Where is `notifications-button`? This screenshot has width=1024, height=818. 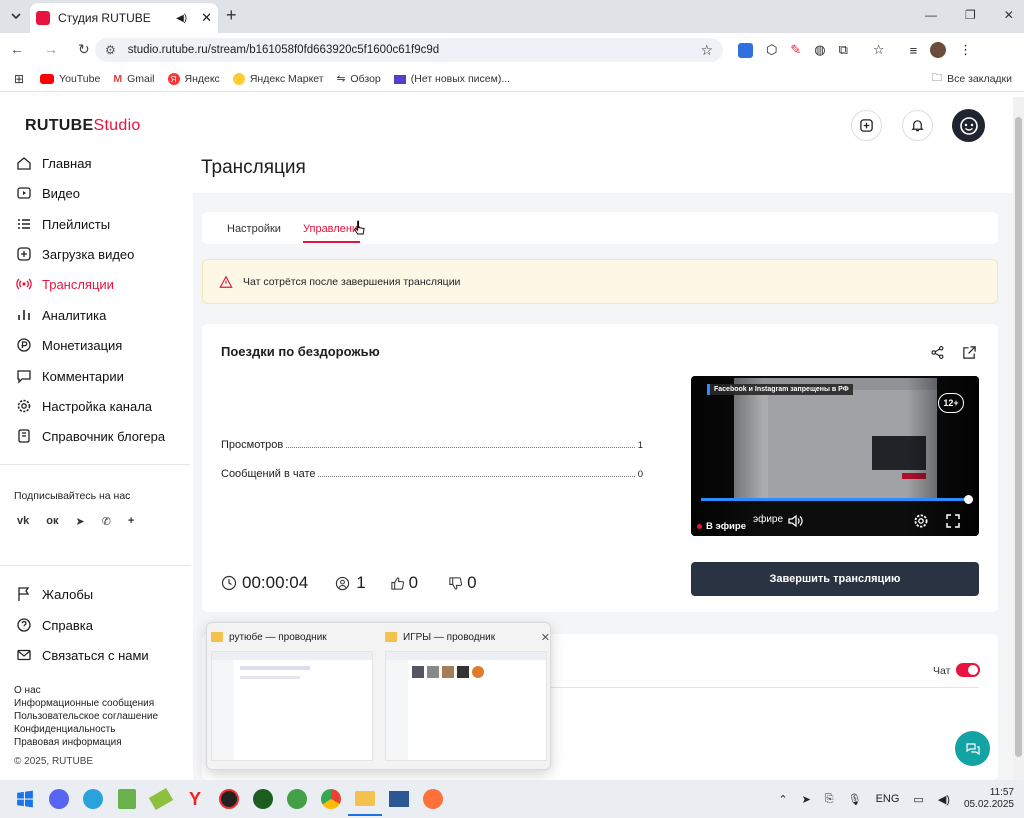 notifications-button is located at coordinates (917, 125).